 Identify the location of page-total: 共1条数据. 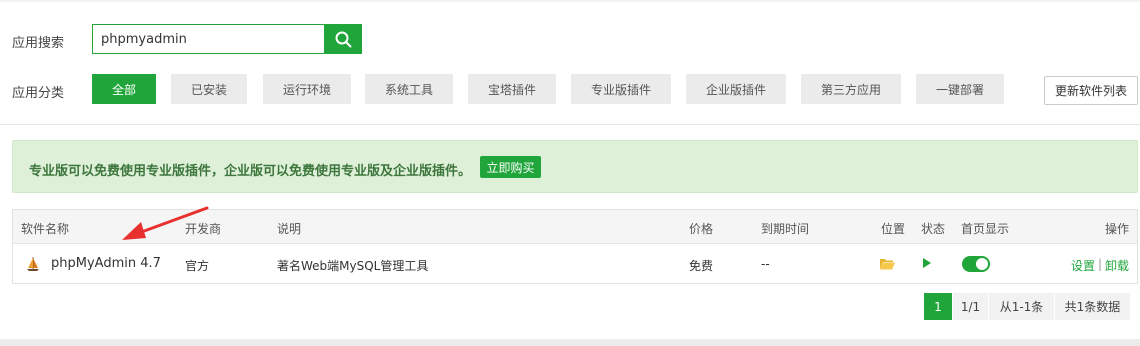
(1092, 306).